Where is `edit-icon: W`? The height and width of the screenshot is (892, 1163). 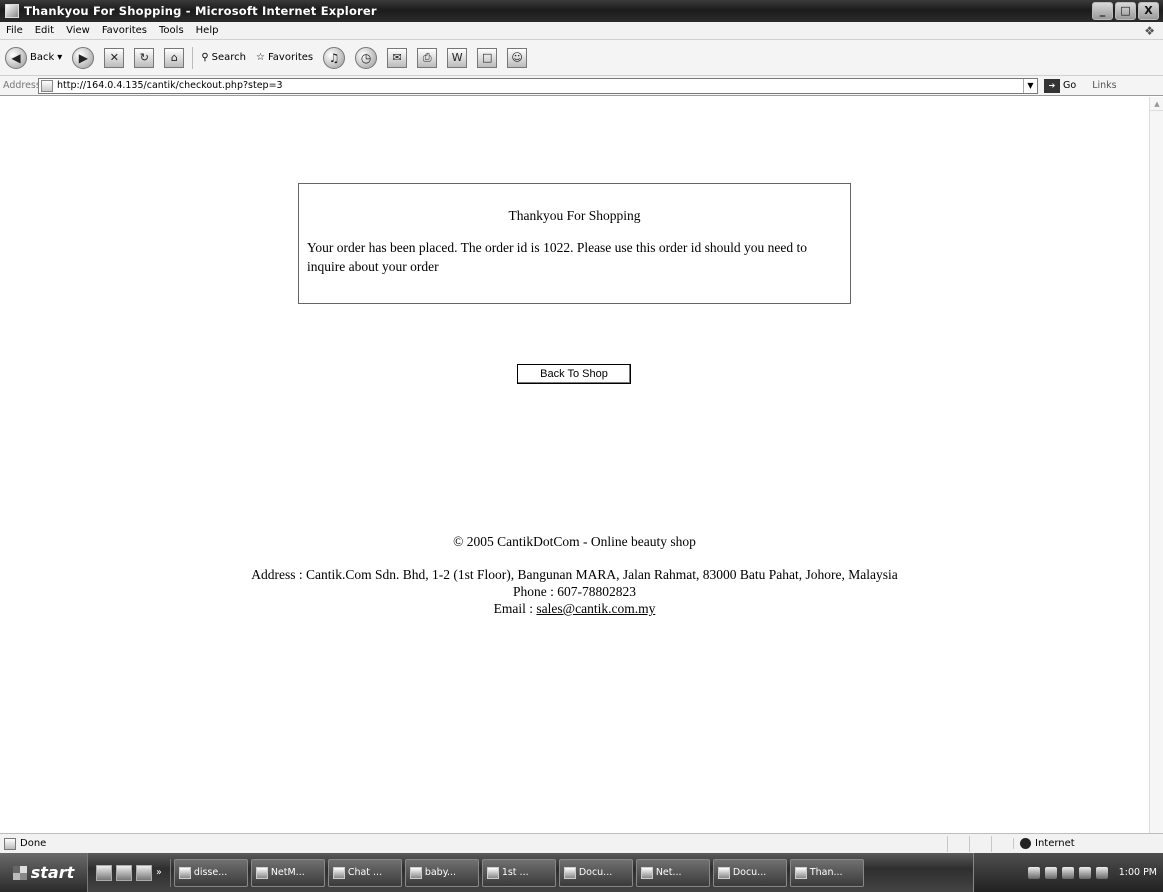
edit-icon: W is located at coordinates (457, 57).